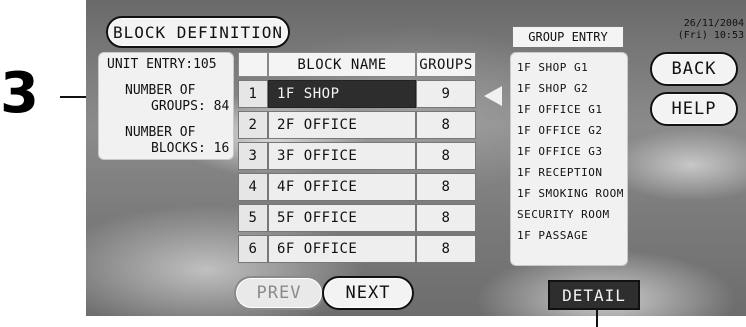 The width and height of the screenshot is (746, 327). Describe the element at coordinates (597, 318) in the screenshot. I see `detail-callout-line` at that location.